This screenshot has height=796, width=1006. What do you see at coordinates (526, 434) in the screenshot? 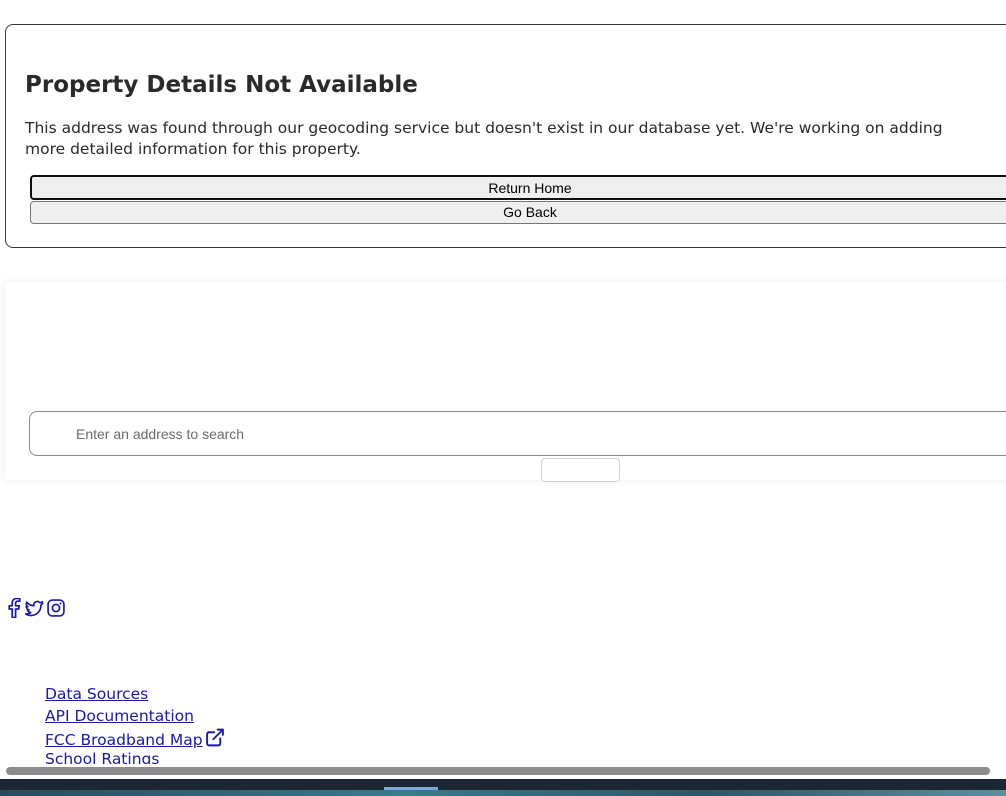
I see `address-search-input` at bounding box center [526, 434].